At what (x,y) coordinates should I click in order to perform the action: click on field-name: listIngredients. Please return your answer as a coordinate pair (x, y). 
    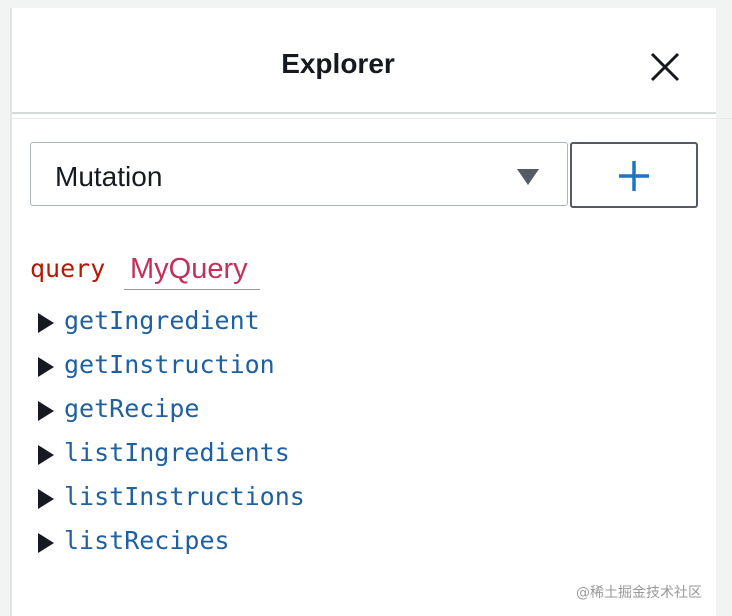
    Looking at the image, I should click on (177, 452).